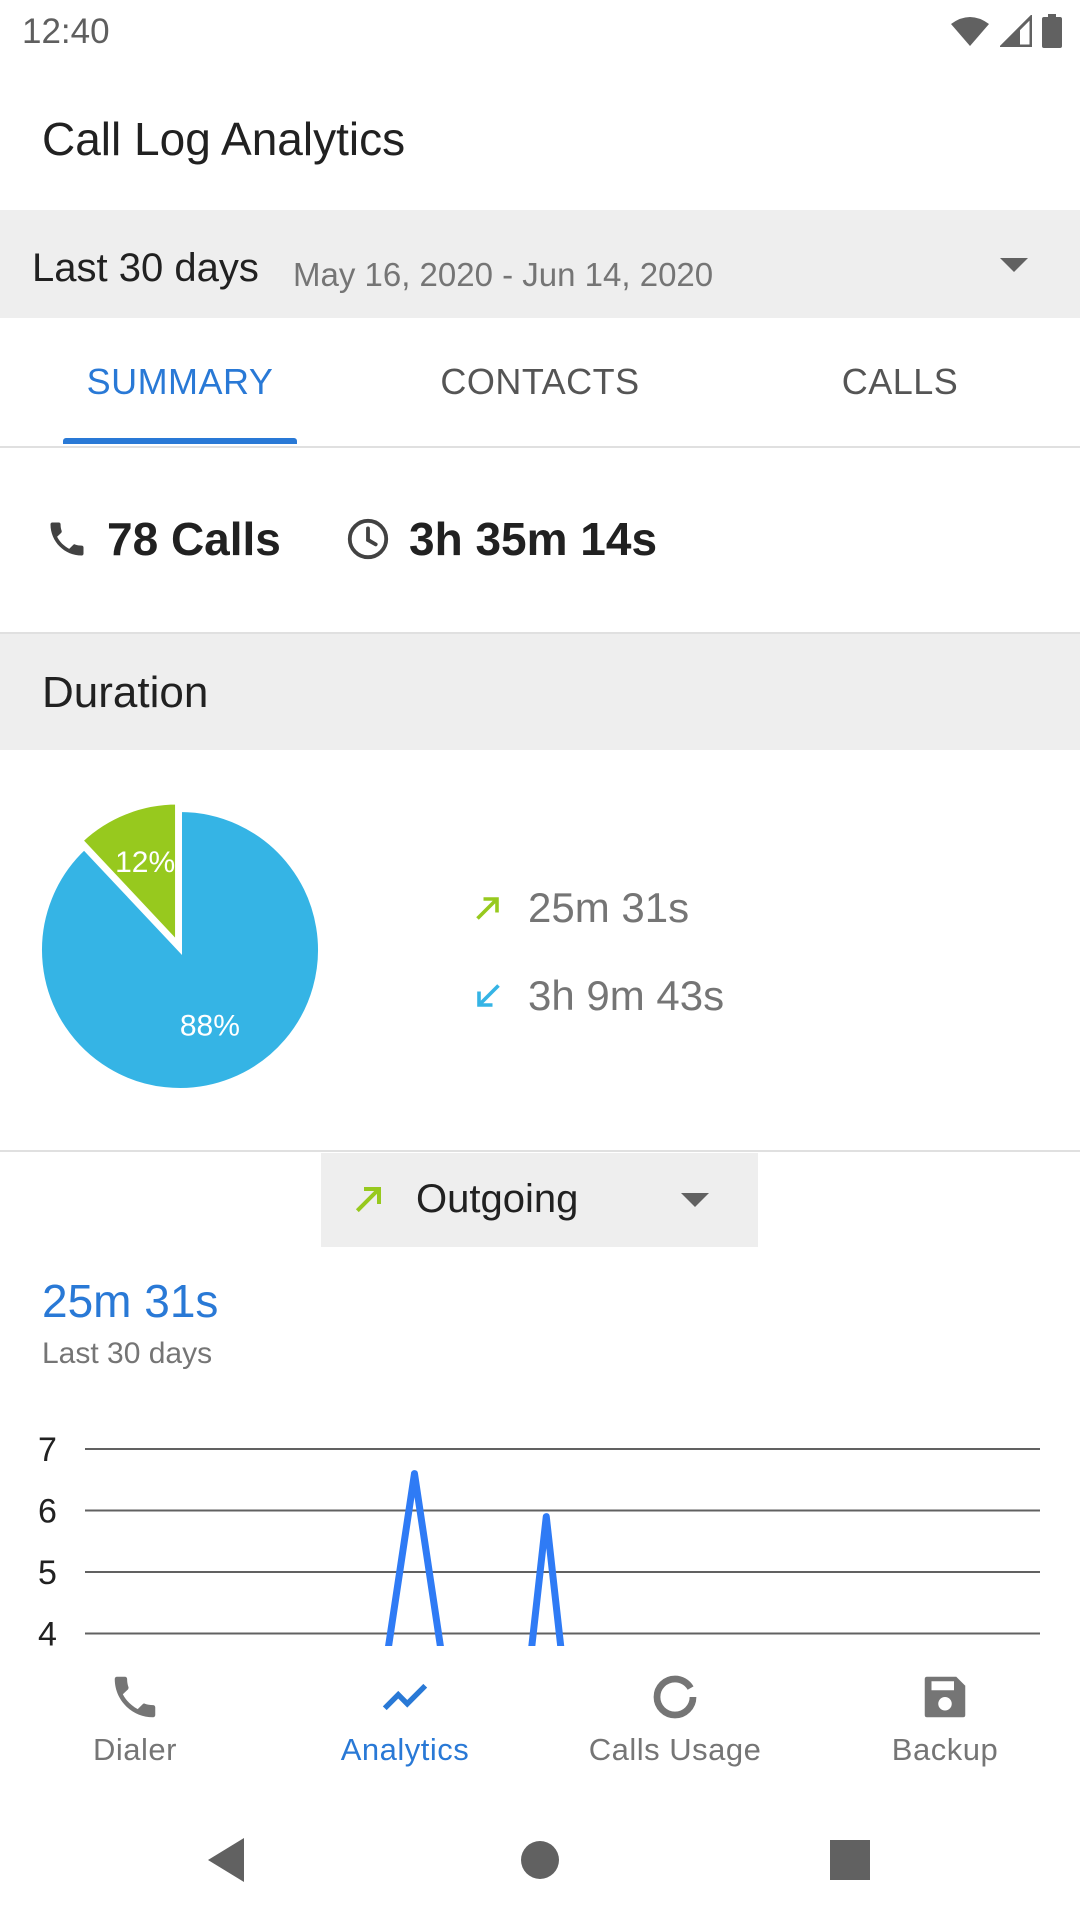 Image resolution: width=1080 pixels, height=1920 pixels. Describe the element at coordinates (405, 1697) in the screenshot. I see `trending-up-icon` at that location.